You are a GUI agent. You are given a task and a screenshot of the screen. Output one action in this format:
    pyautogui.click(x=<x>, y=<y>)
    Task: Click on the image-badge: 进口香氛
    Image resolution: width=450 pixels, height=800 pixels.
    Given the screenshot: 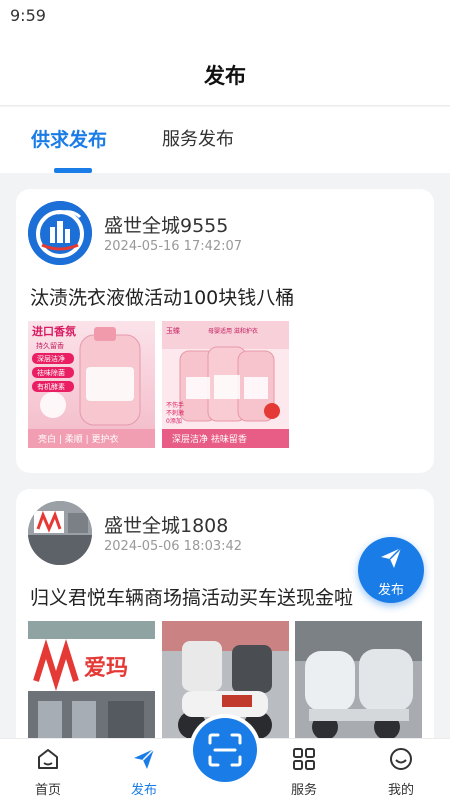 What is the action you would take?
    pyautogui.click(x=54, y=331)
    